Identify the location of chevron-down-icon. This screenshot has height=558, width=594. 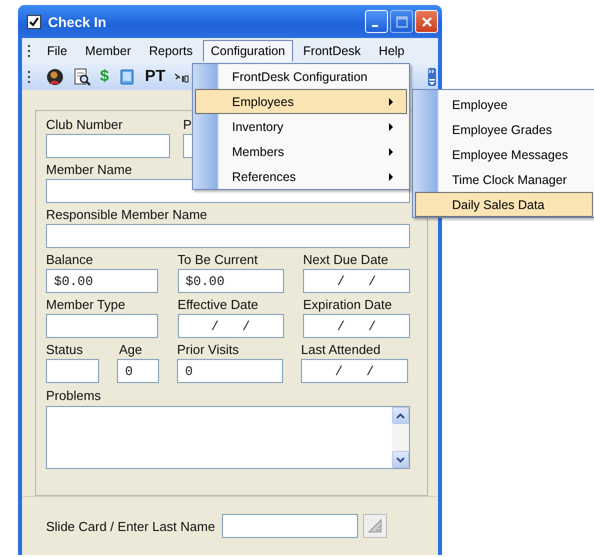
(400, 459).